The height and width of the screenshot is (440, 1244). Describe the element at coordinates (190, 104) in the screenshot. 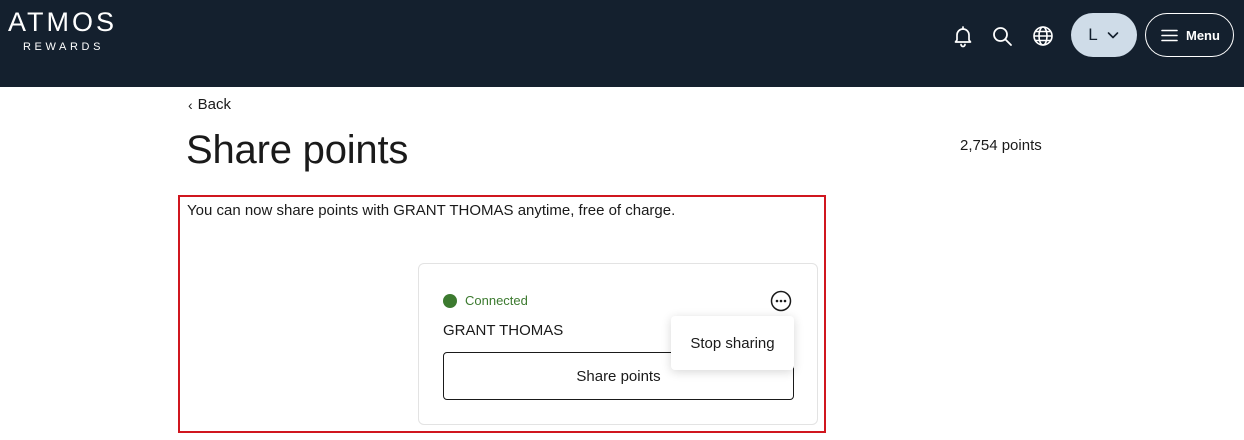

I see `chevron-left-icon: ‹` at that location.